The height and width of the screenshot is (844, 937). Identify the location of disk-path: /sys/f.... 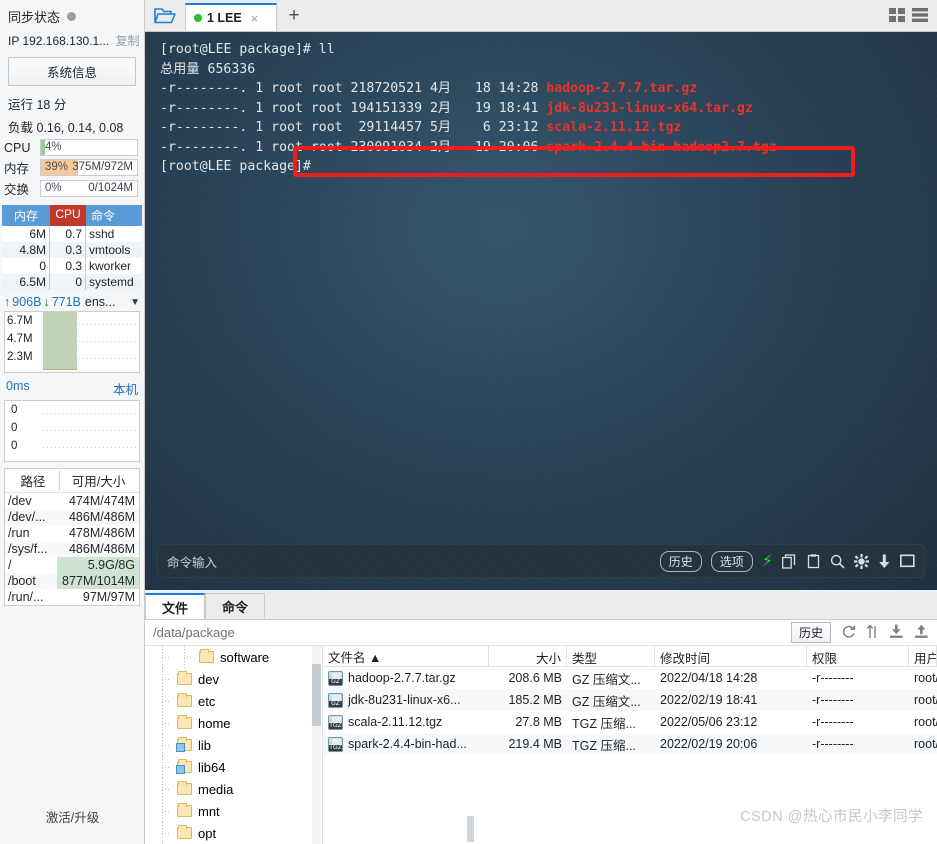
(28, 549).